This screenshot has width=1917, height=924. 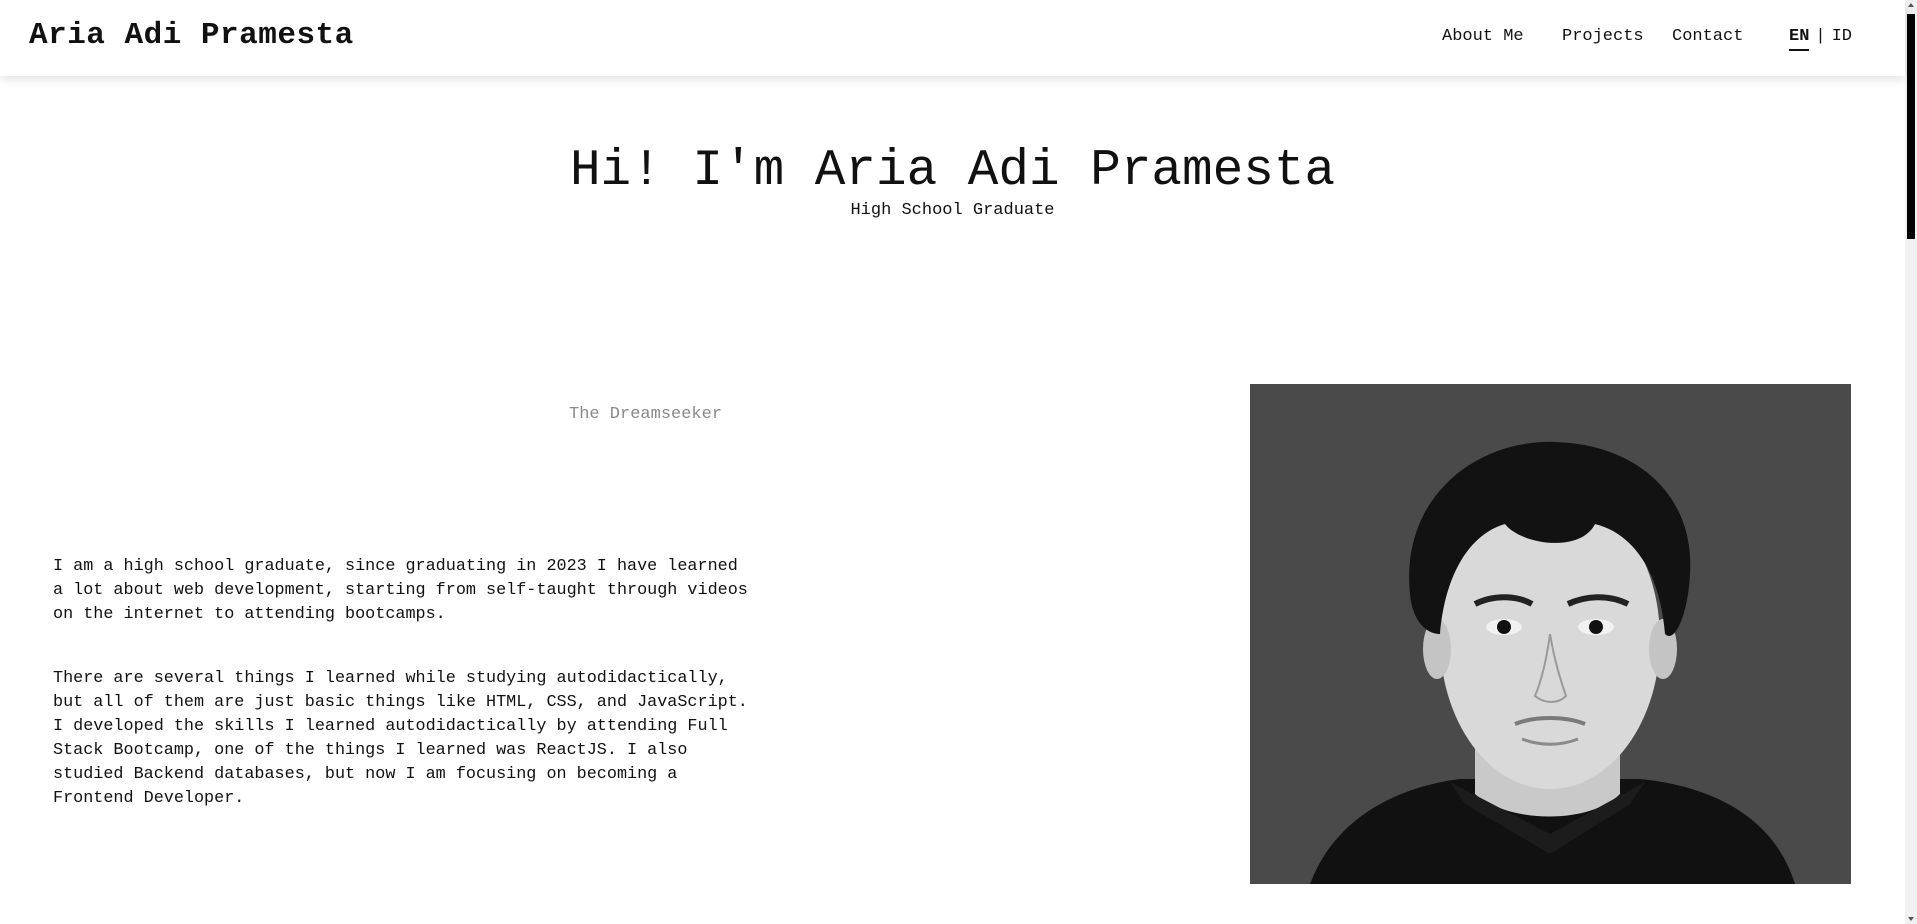 What do you see at coordinates (1483, 36) in the screenshot?
I see `nav-about-me: About Me` at bounding box center [1483, 36].